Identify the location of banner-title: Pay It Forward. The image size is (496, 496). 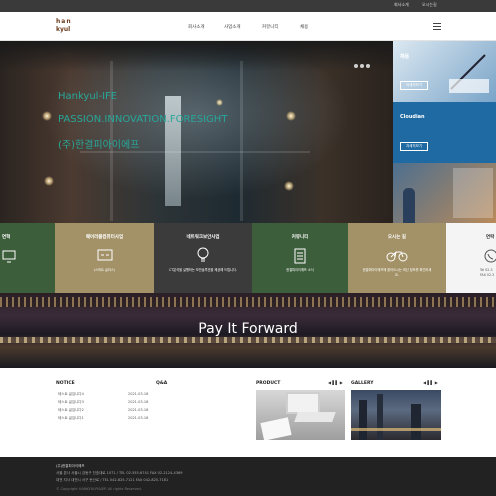
(248, 329).